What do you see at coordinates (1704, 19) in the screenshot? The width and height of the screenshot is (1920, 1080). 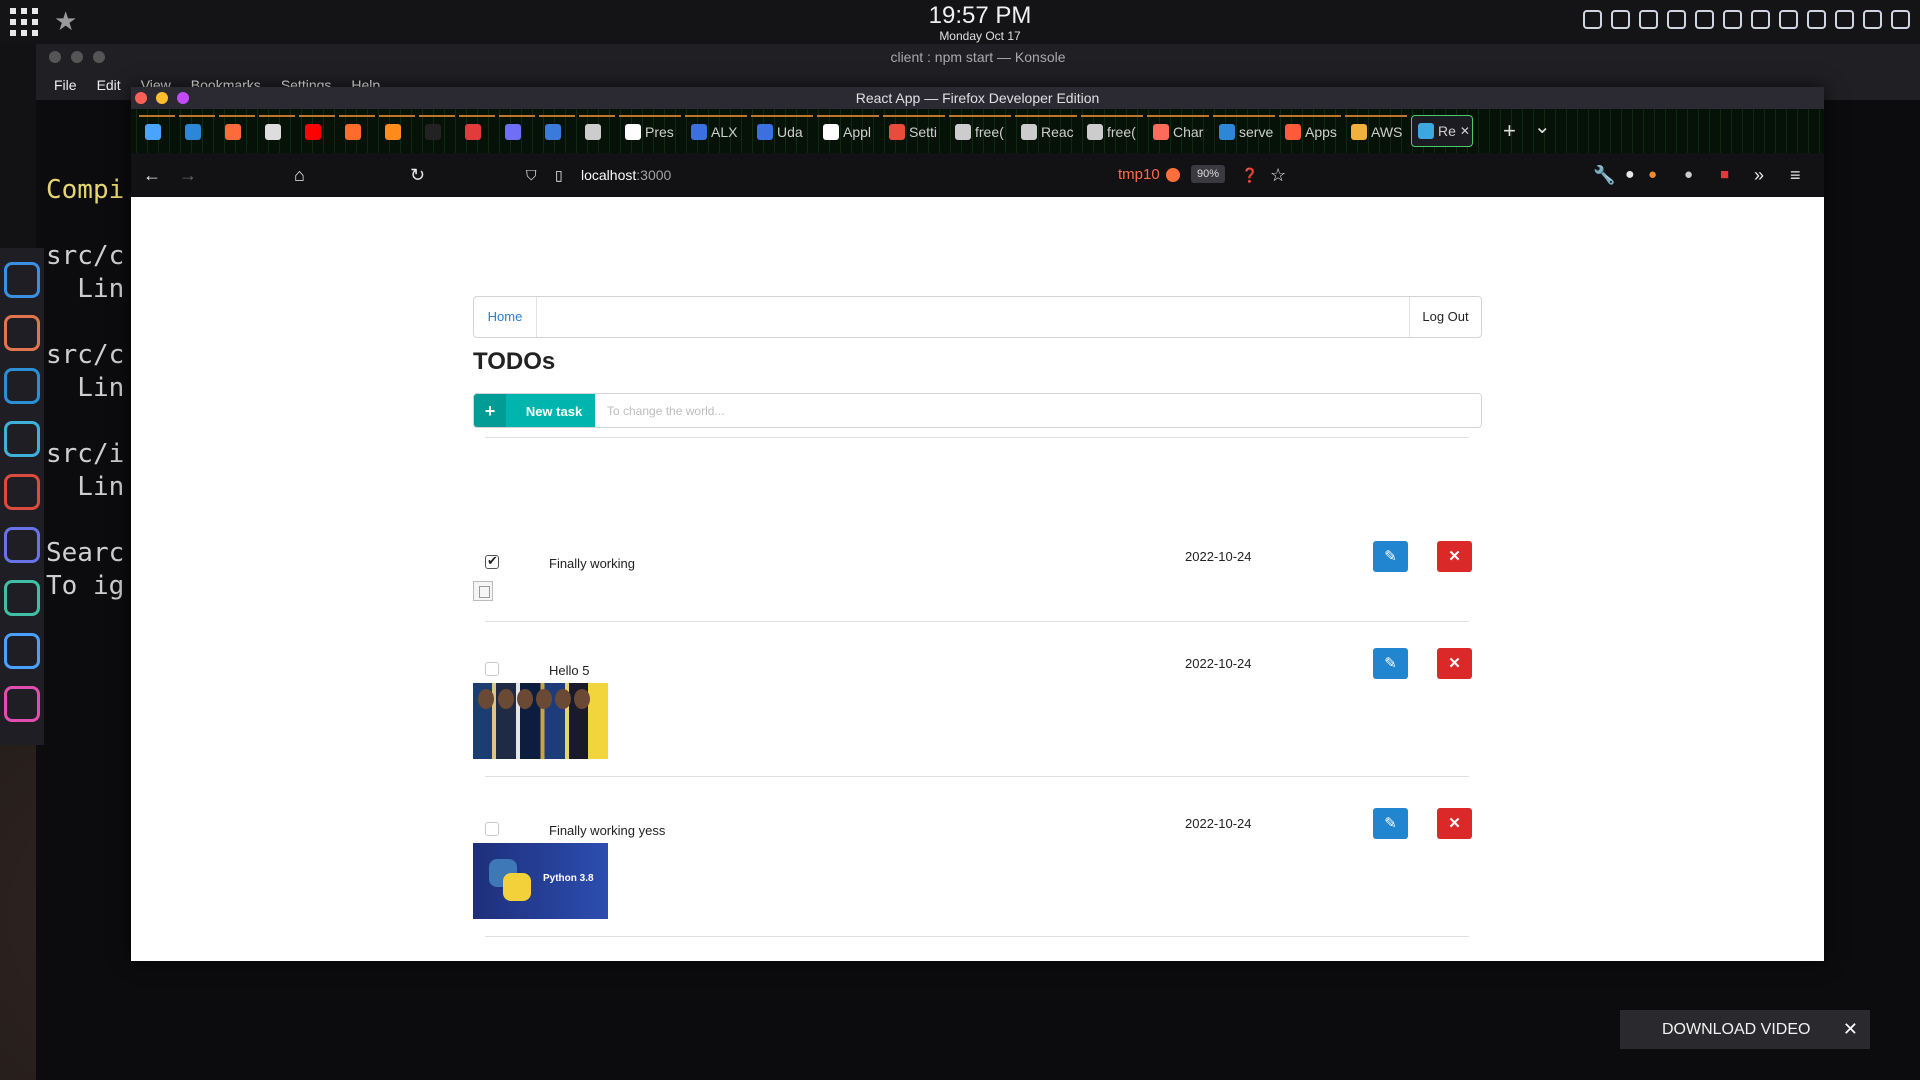 I see `cut-icon` at bounding box center [1704, 19].